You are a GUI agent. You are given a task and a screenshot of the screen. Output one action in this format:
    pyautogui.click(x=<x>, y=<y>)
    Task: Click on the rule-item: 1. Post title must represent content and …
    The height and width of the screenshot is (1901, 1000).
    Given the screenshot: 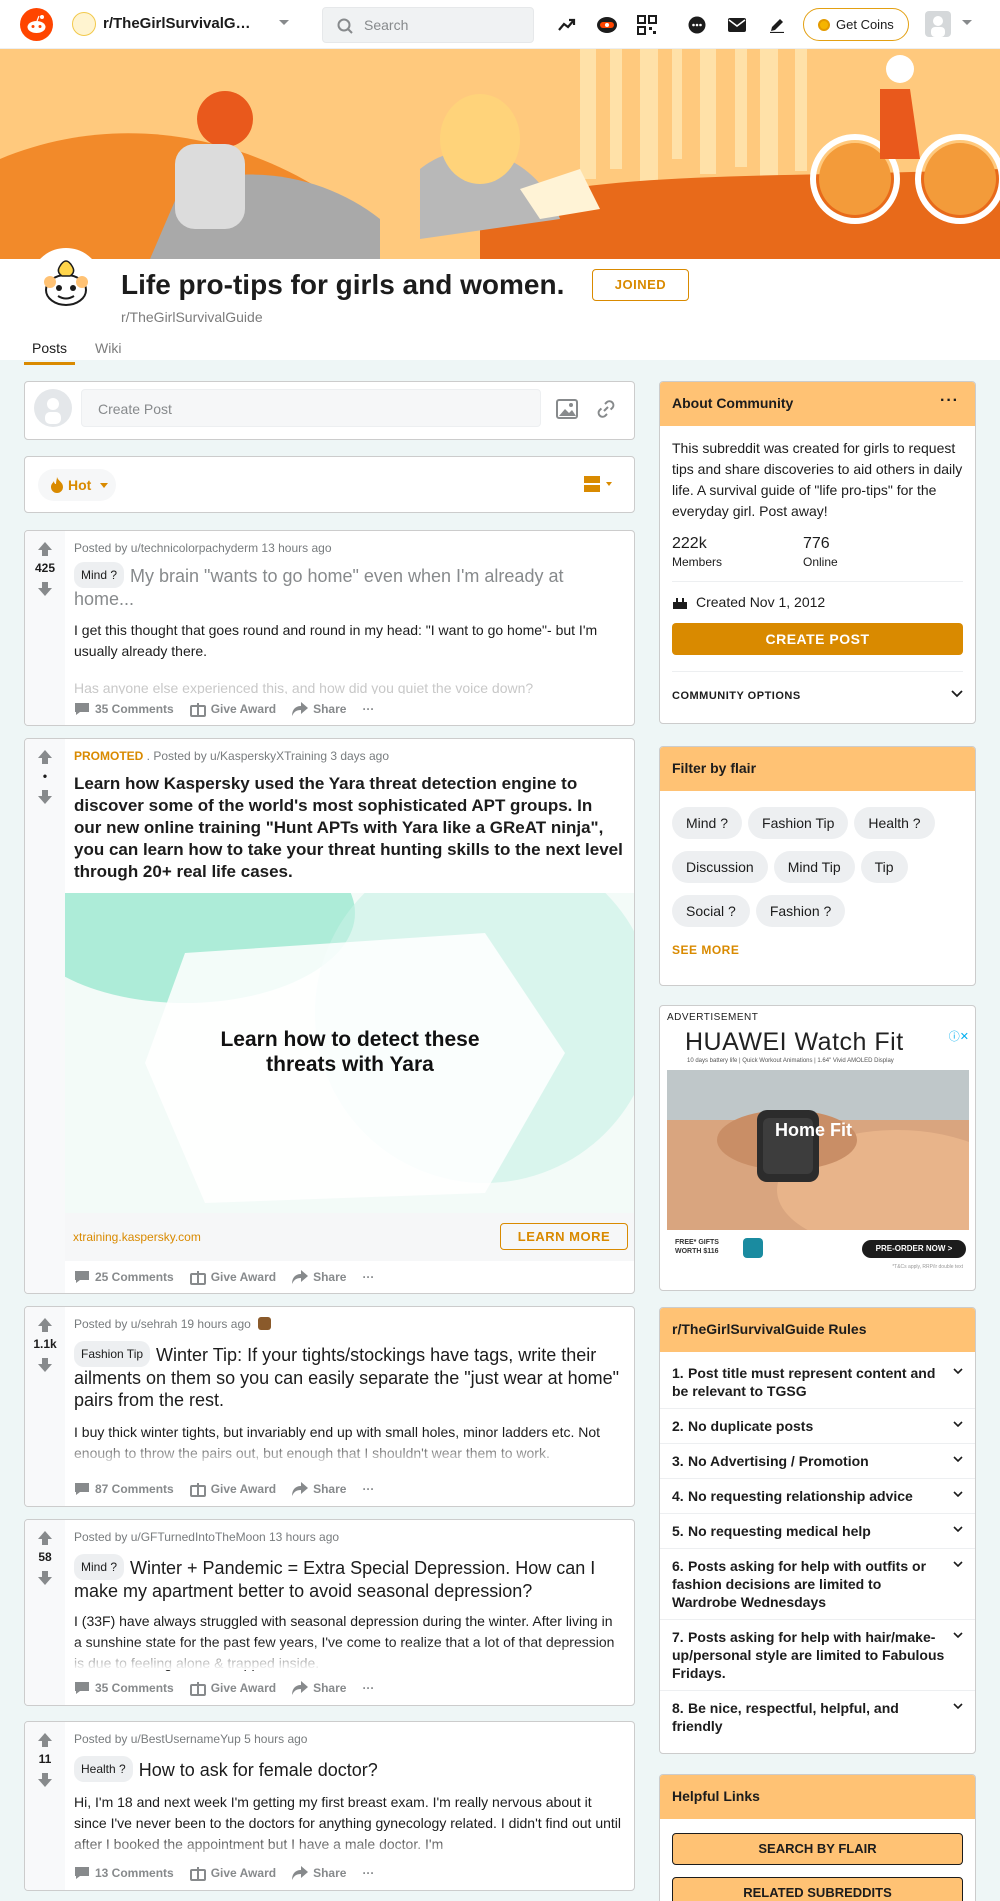 What is the action you would take?
    pyautogui.click(x=817, y=1382)
    